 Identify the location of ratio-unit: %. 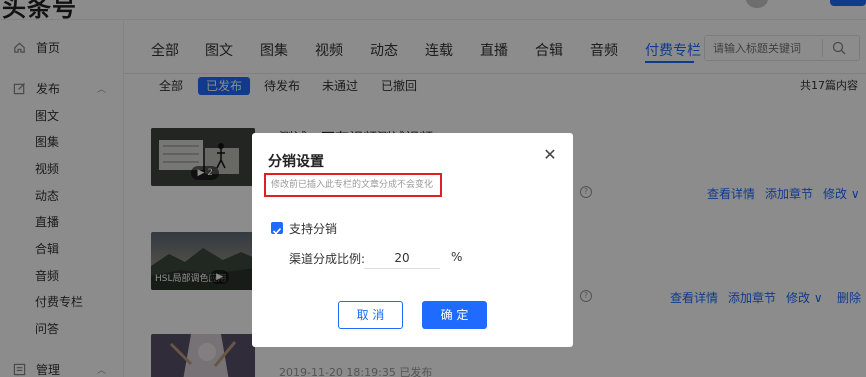
(457, 257).